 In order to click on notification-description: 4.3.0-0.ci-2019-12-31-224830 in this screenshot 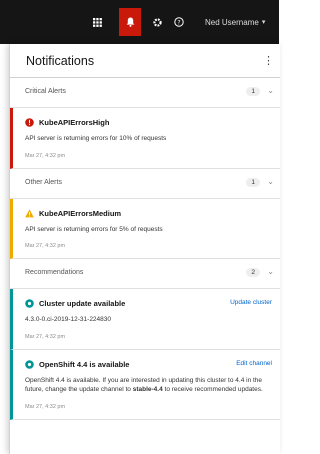, I will do `click(68, 319)`.